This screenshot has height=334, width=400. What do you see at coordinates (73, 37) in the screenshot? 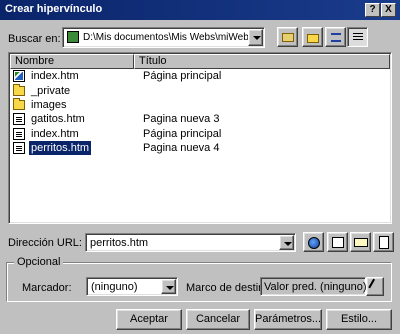
I see `folder-web-icon` at bounding box center [73, 37].